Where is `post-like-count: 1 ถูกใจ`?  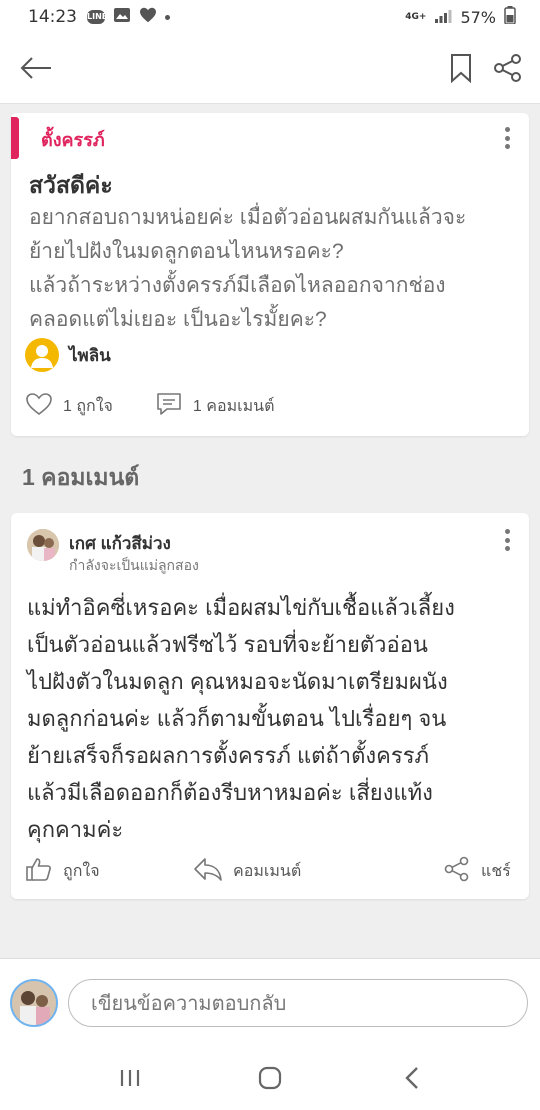 post-like-count: 1 ถูกใจ is located at coordinates (88, 406).